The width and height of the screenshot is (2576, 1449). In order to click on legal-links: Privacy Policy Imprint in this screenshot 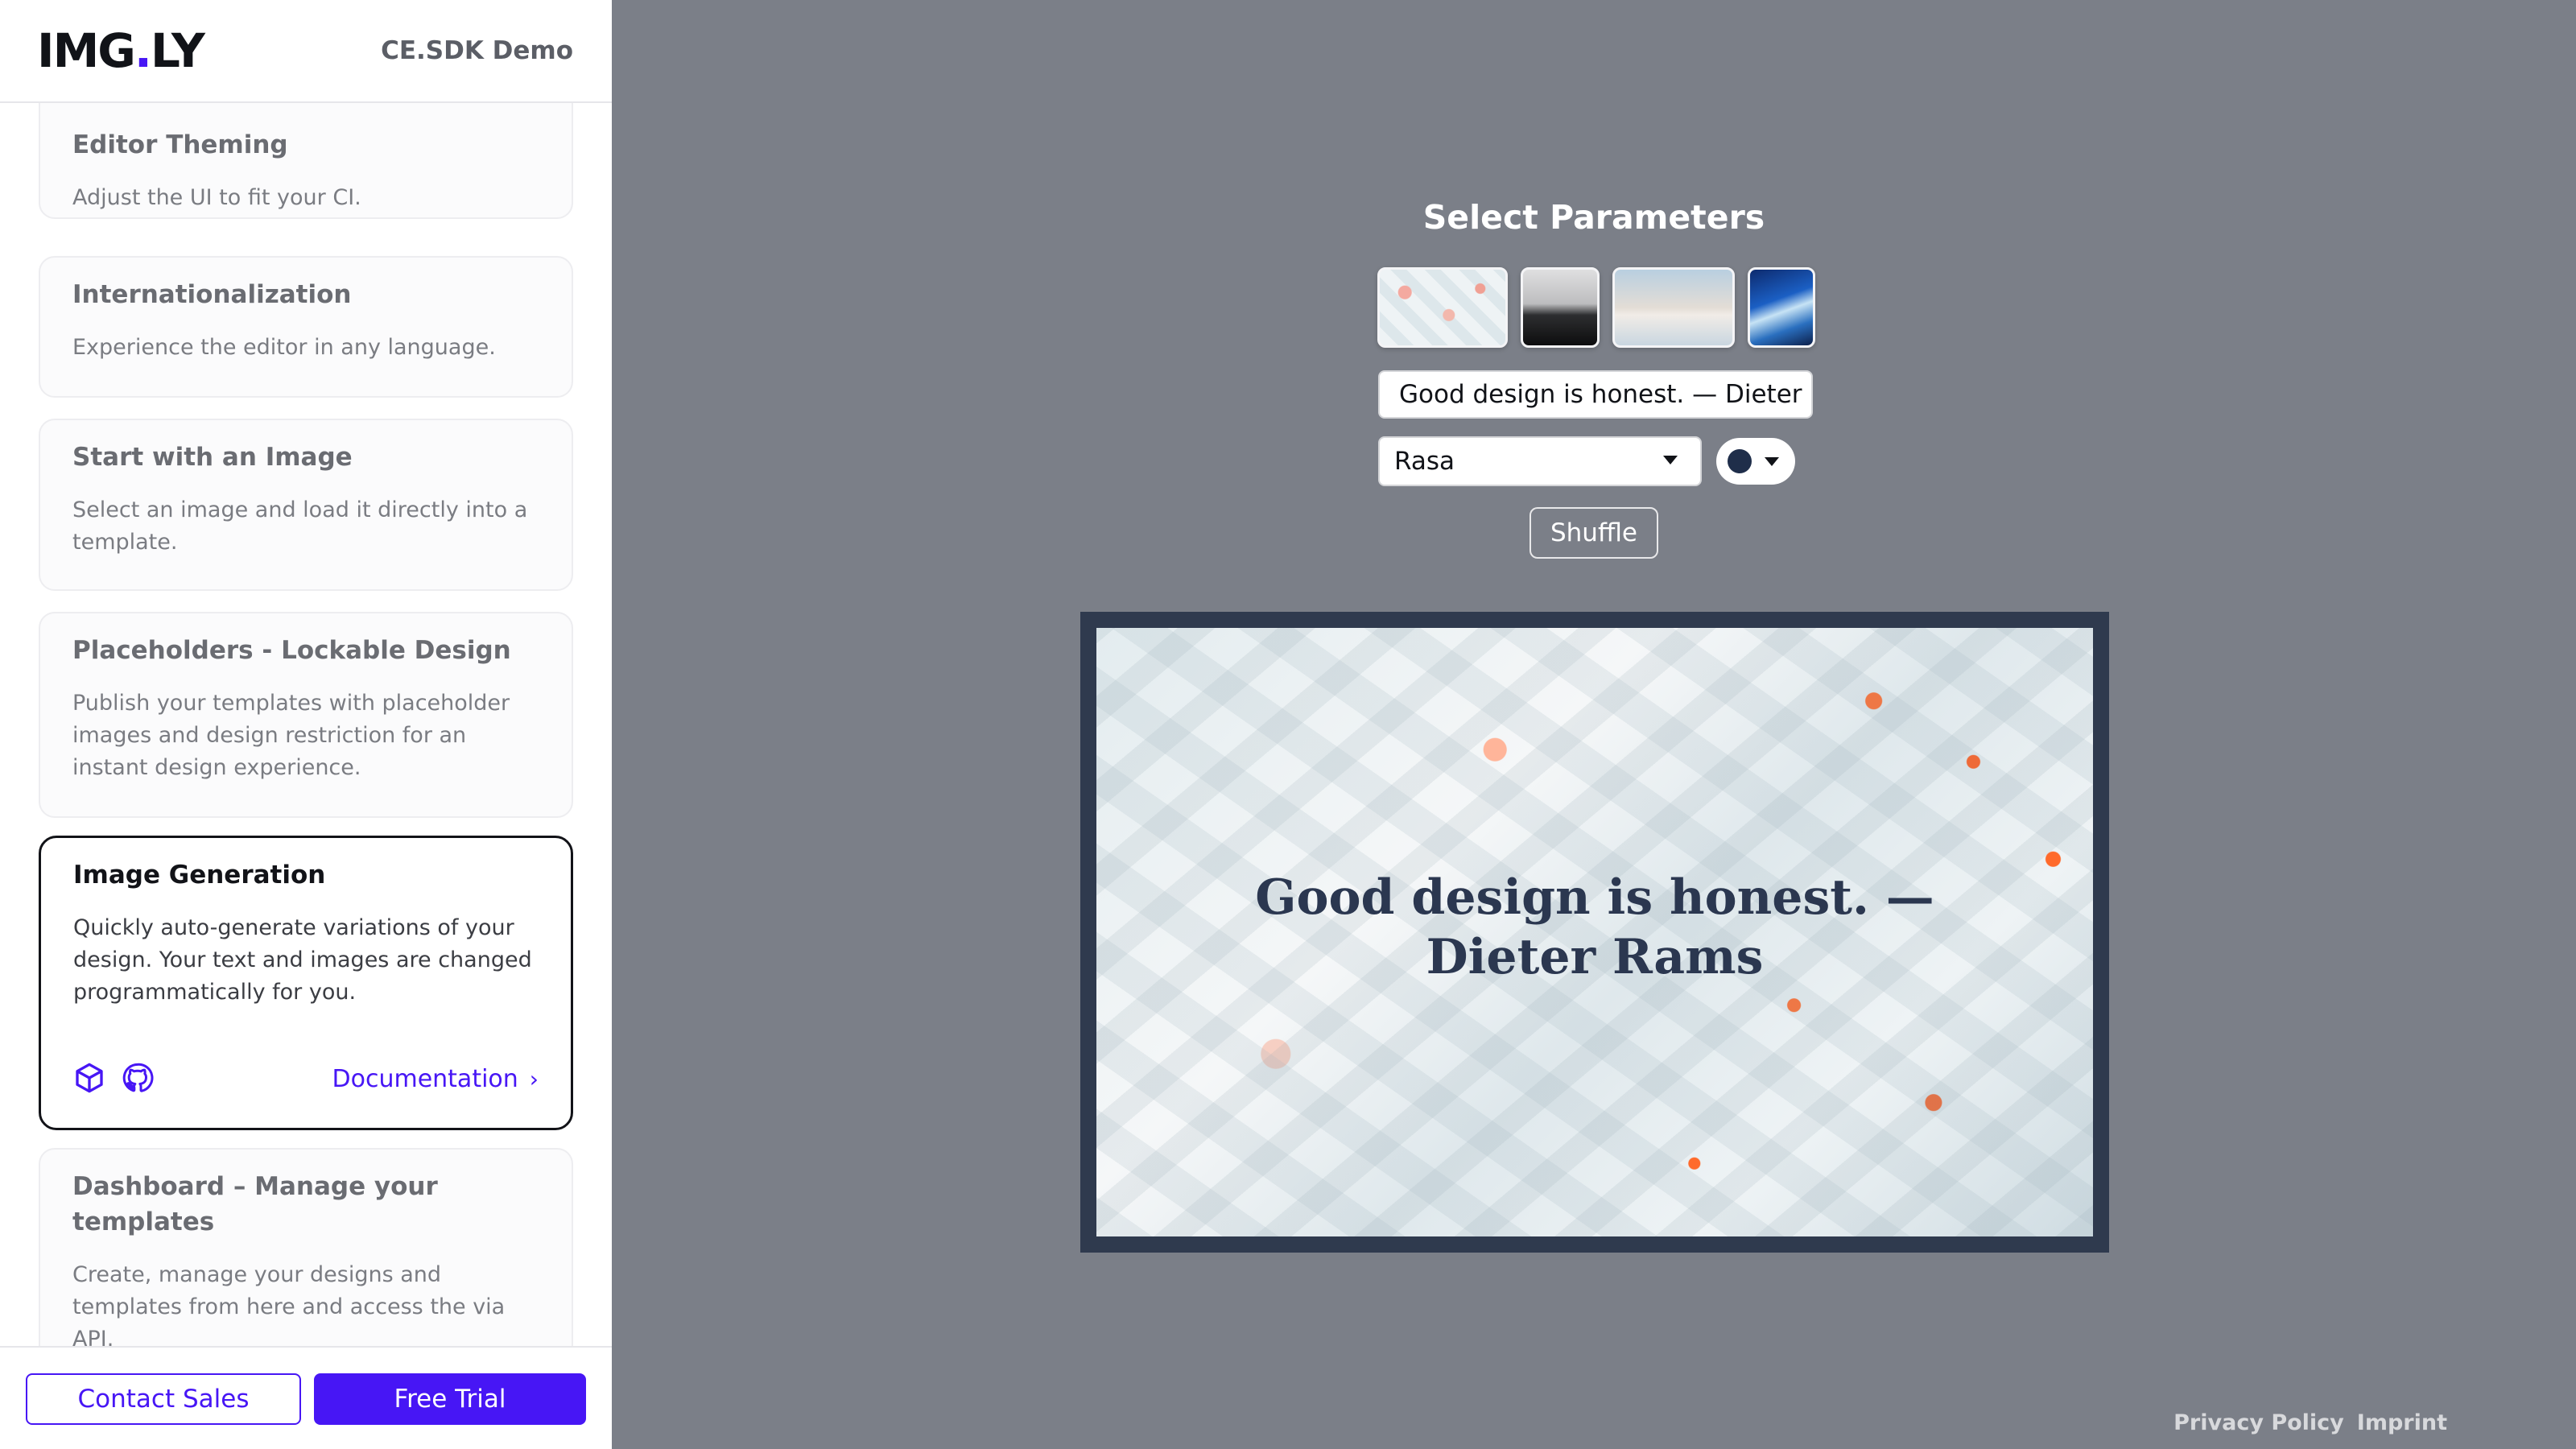, I will do `click(2304, 1423)`.